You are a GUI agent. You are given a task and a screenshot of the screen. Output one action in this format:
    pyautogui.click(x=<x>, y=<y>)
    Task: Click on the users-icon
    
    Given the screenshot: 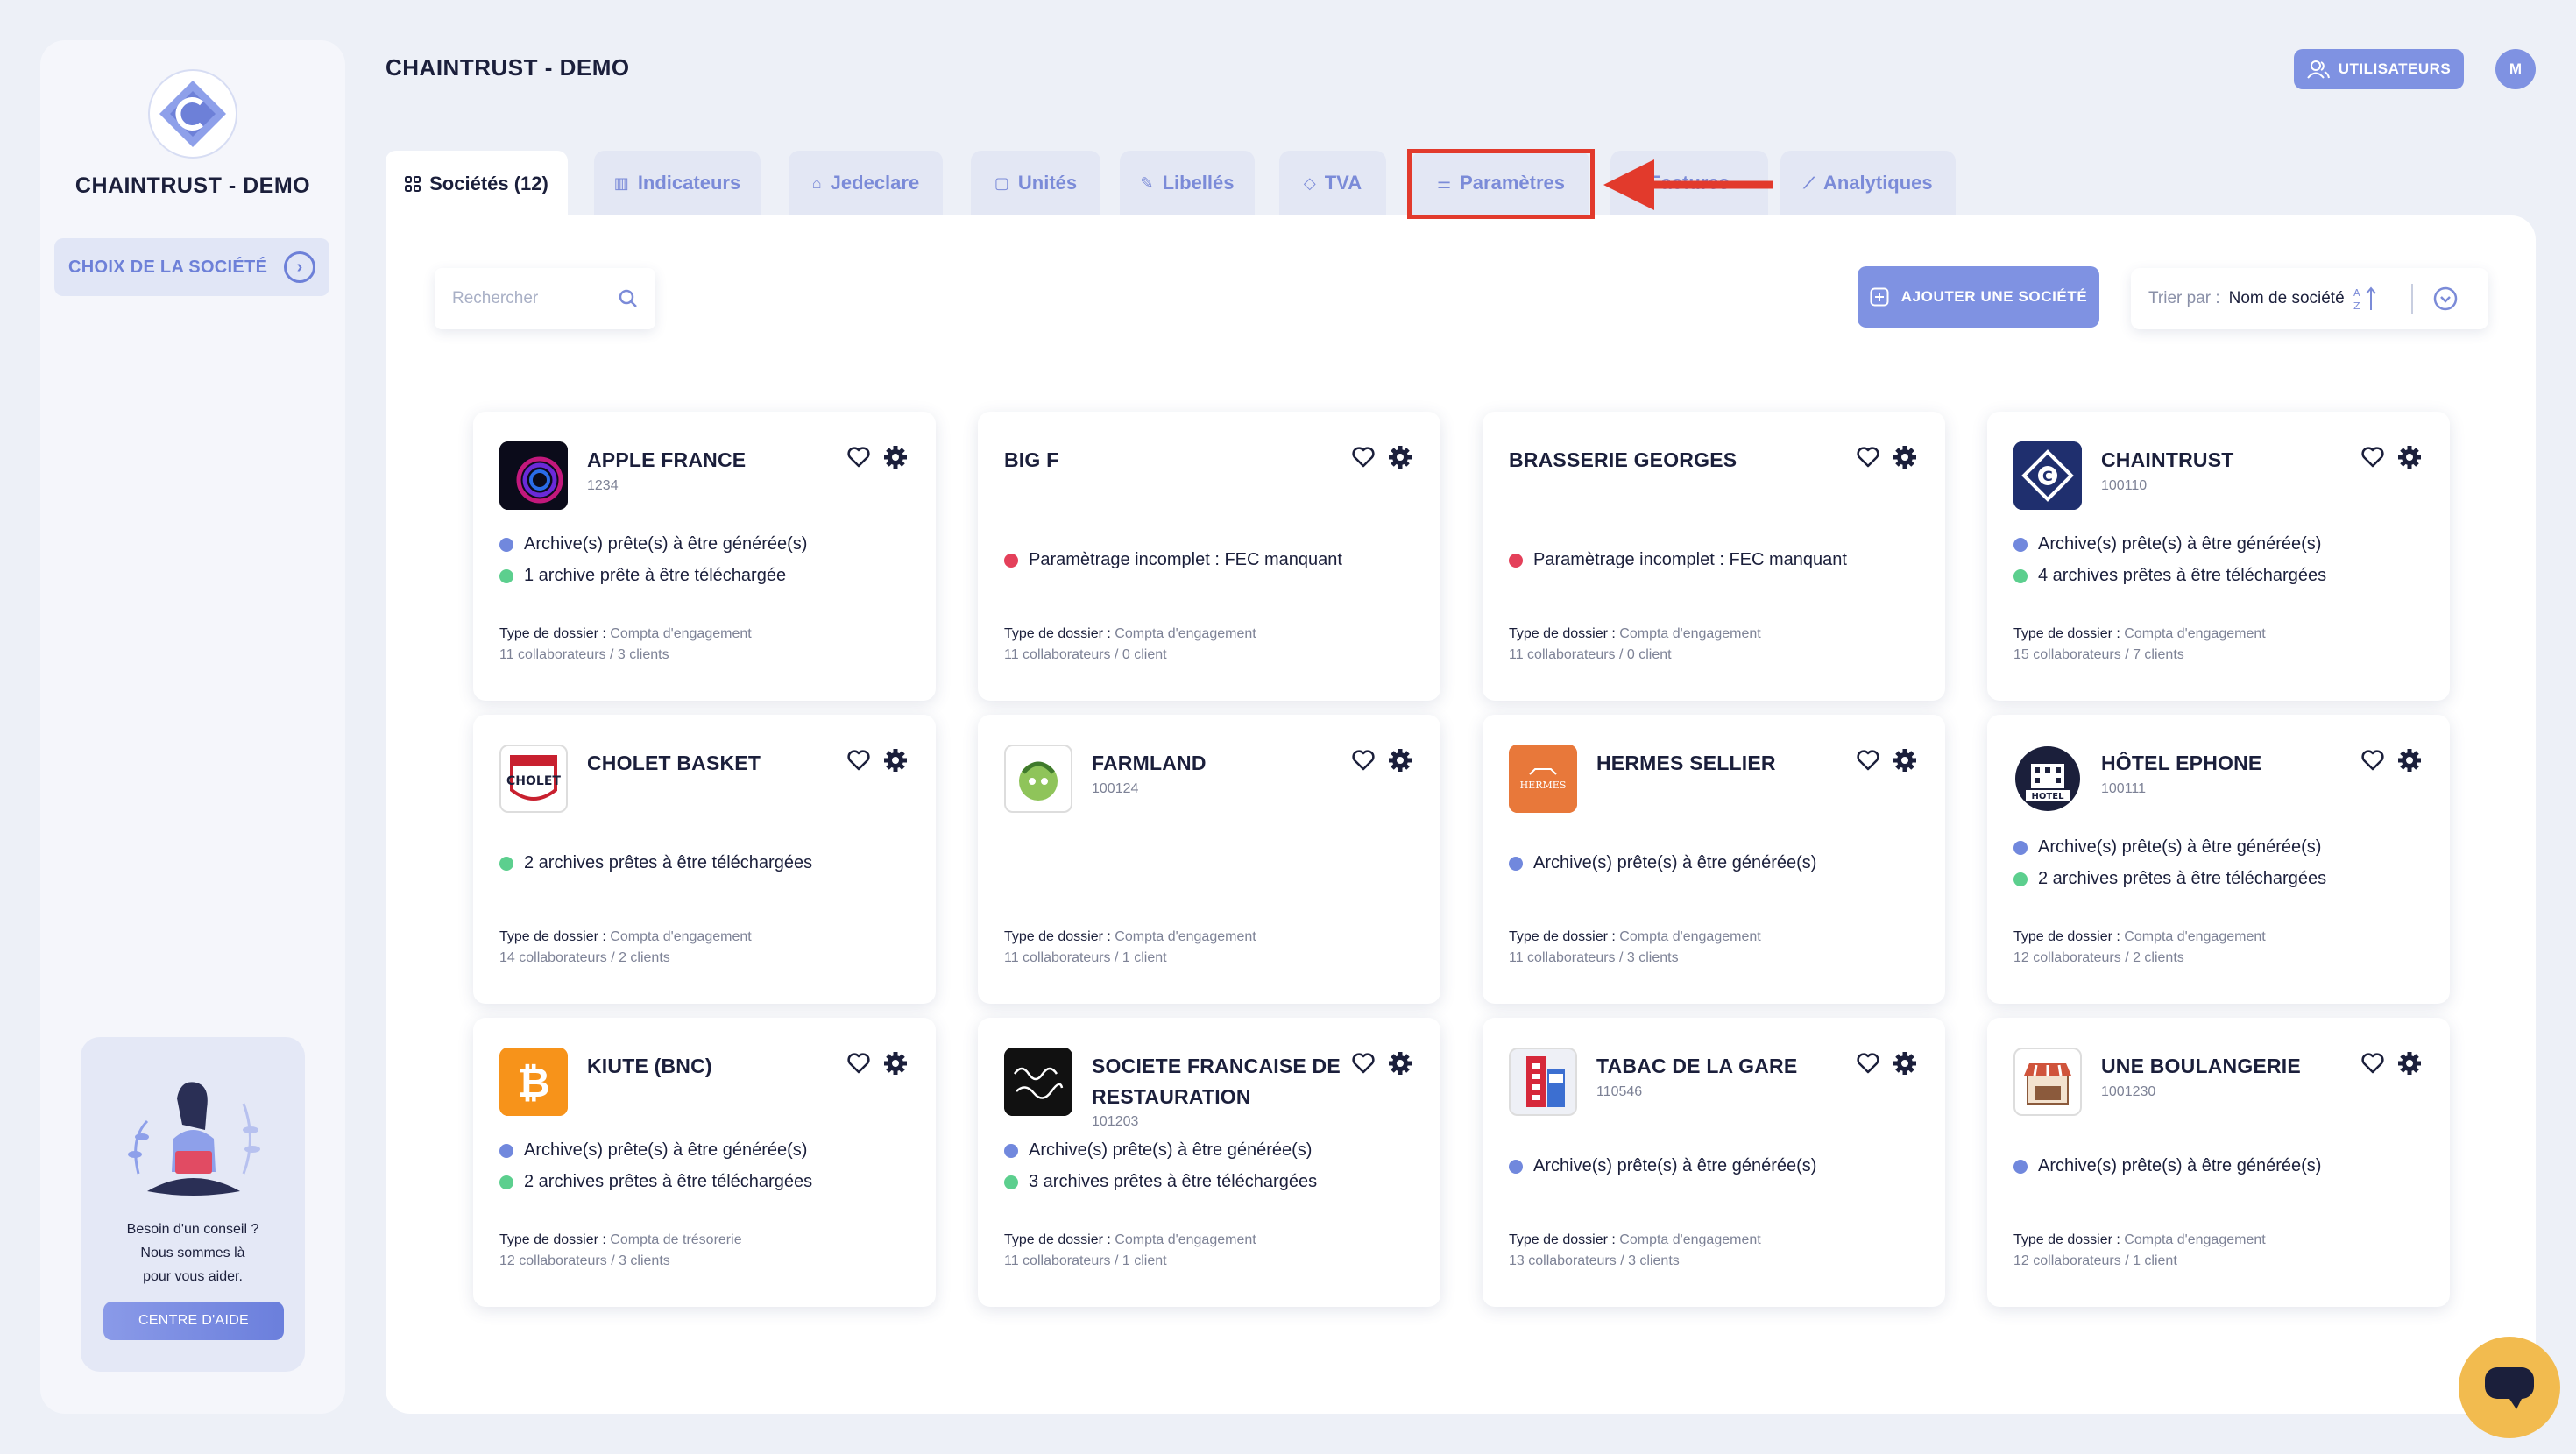 What is the action you would take?
    pyautogui.click(x=2318, y=69)
    